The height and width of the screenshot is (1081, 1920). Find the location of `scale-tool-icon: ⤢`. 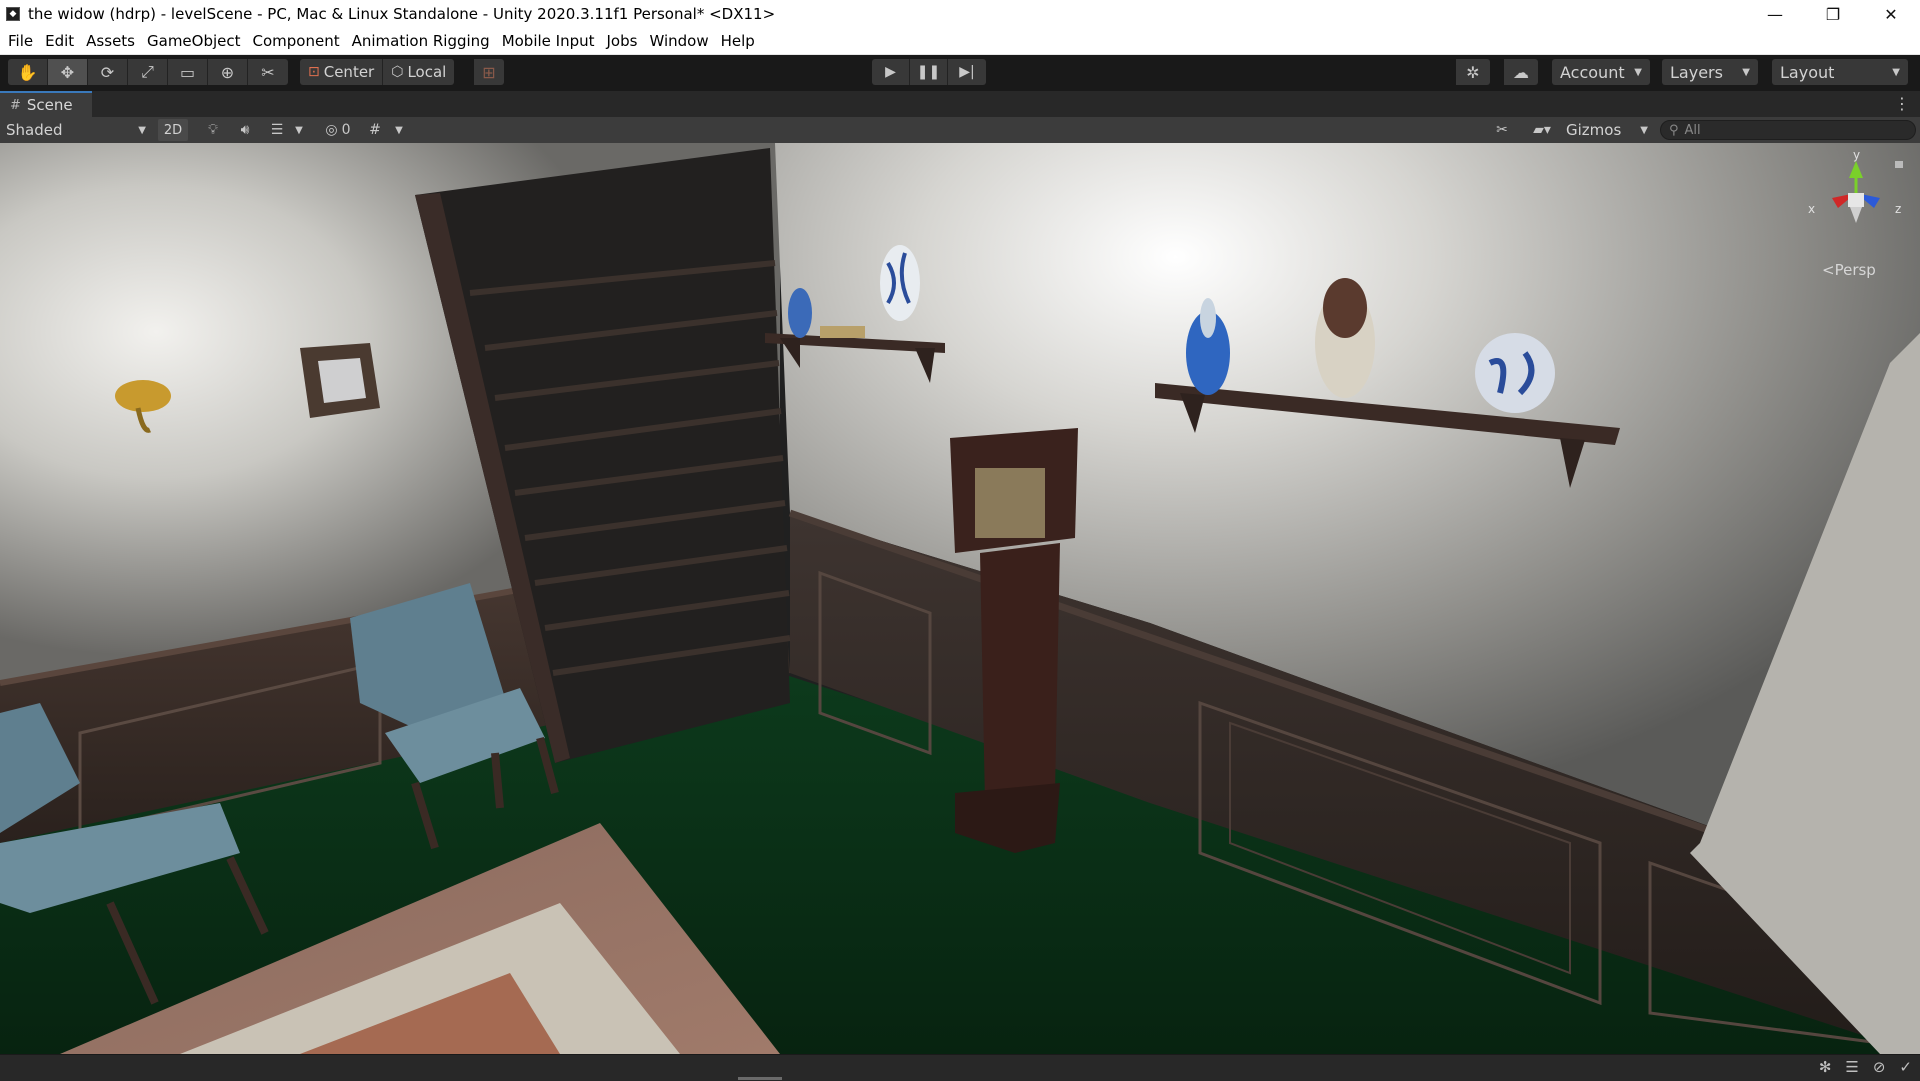

scale-tool-icon: ⤢ is located at coordinates (148, 72).